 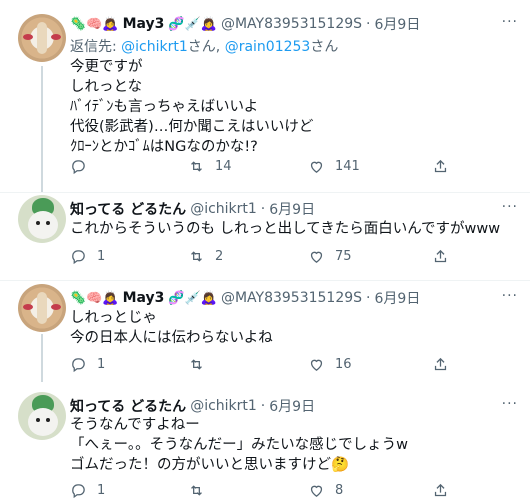 What do you see at coordinates (290, 366) in the screenshot?
I see `tweet-actions: 1 16` at bounding box center [290, 366].